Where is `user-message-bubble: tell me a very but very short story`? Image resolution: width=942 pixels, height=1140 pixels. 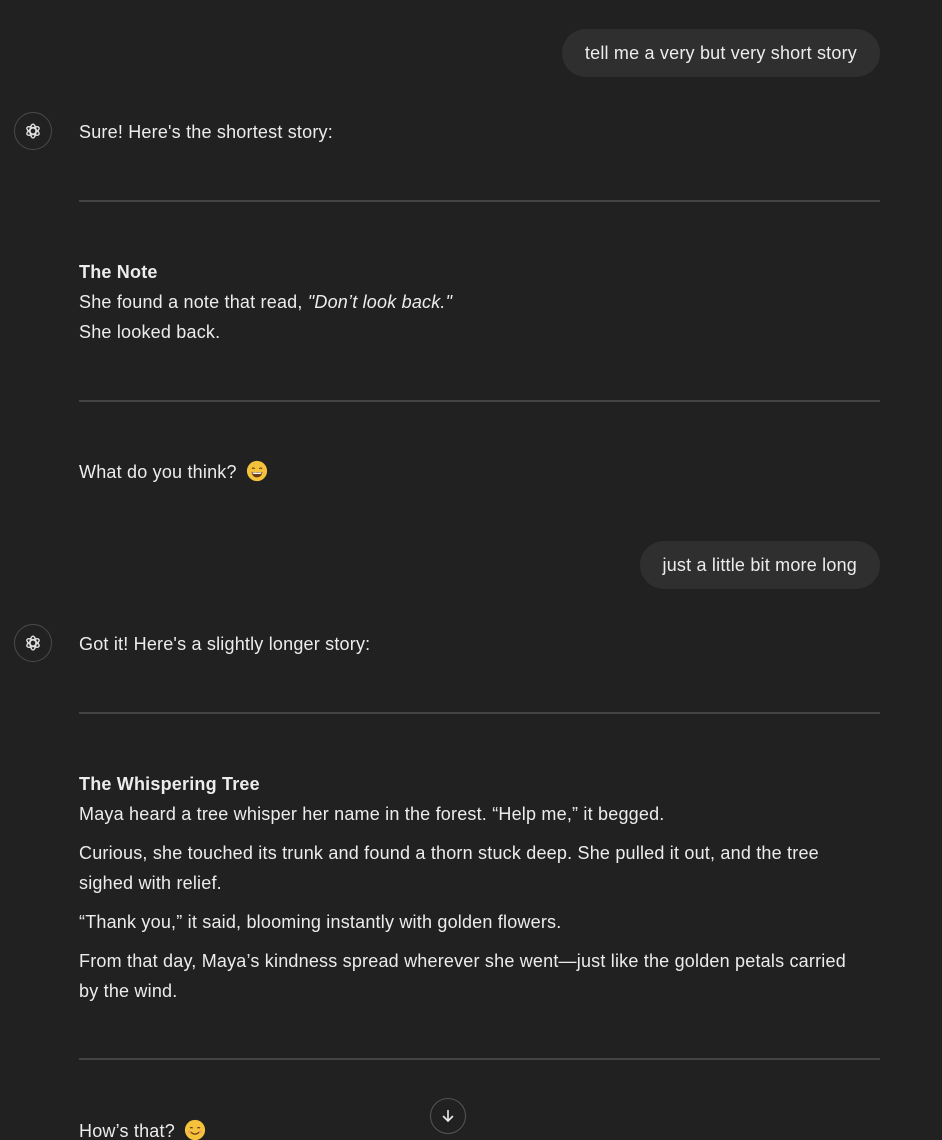 user-message-bubble: tell me a very but very short story is located at coordinates (720, 53).